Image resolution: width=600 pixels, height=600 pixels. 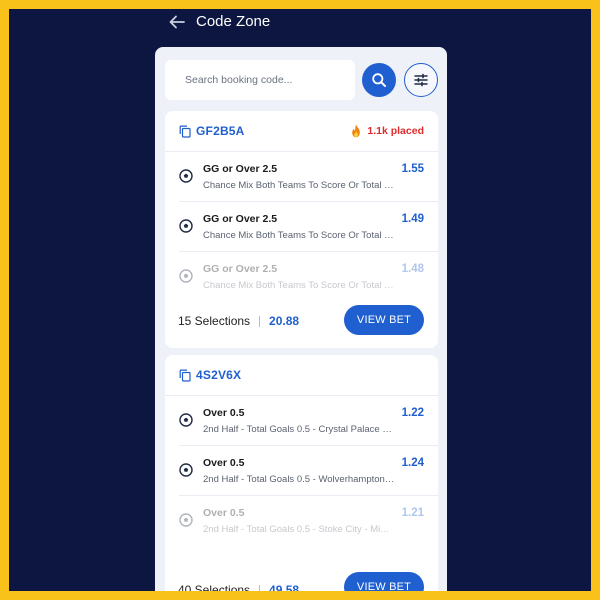 What do you see at coordinates (300, 22) in the screenshot?
I see `top-bar: Code Zone` at bounding box center [300, 22].